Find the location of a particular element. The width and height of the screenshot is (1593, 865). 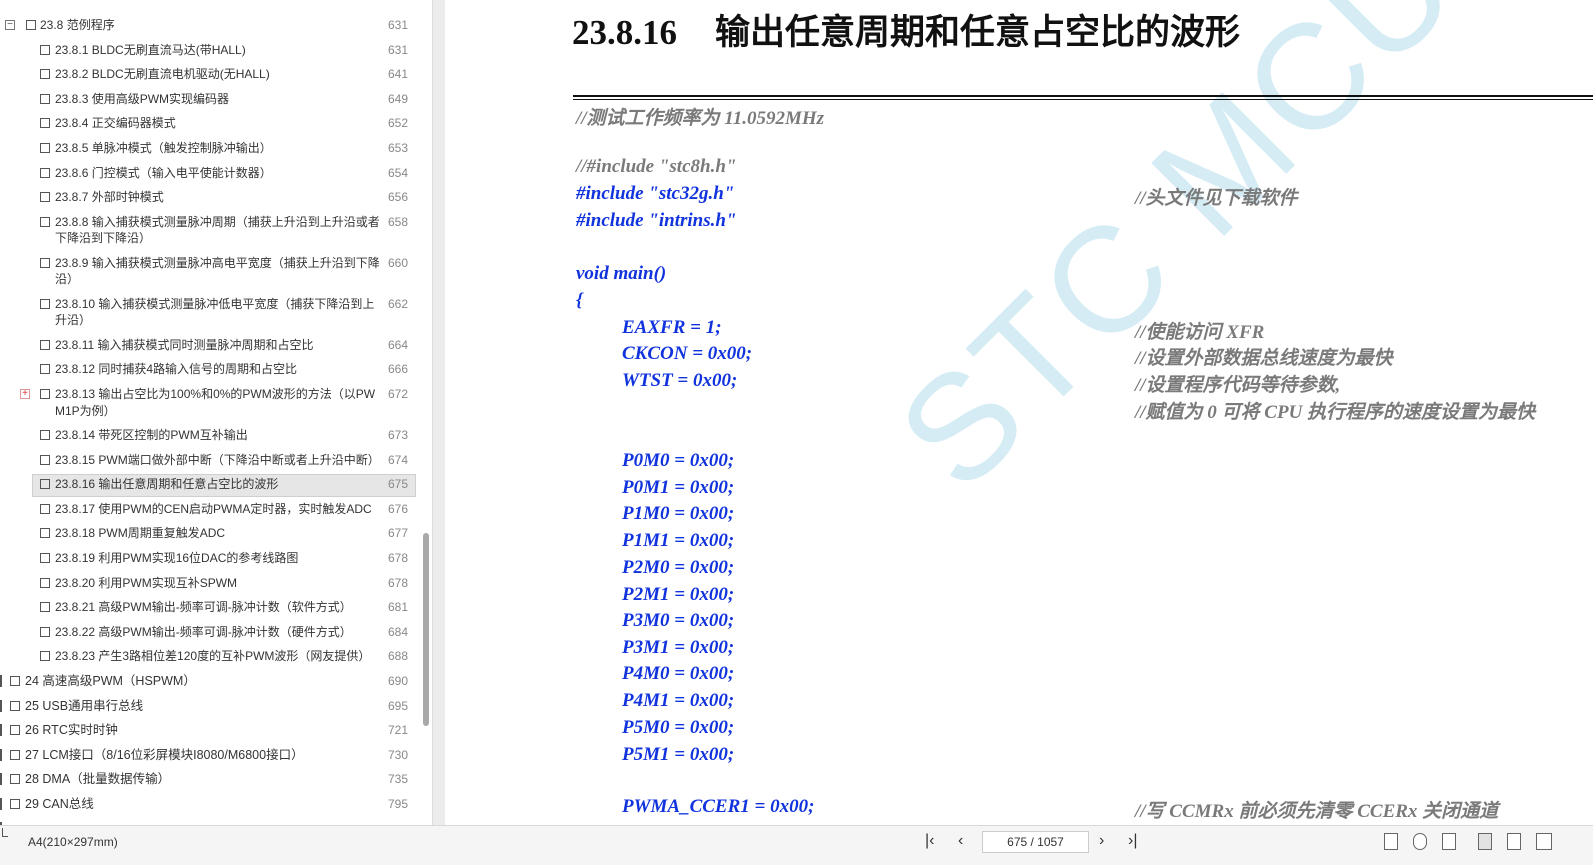

toc-item-label-line: 23.8.18 PWM周期重复触发ADC is located at coordinates (140, 533).